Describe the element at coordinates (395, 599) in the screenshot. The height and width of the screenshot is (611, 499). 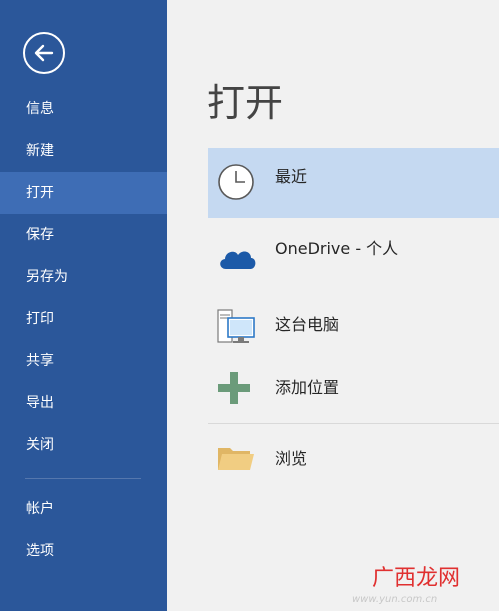
I see `watermark-site: www.yun.com.cn` at that location.